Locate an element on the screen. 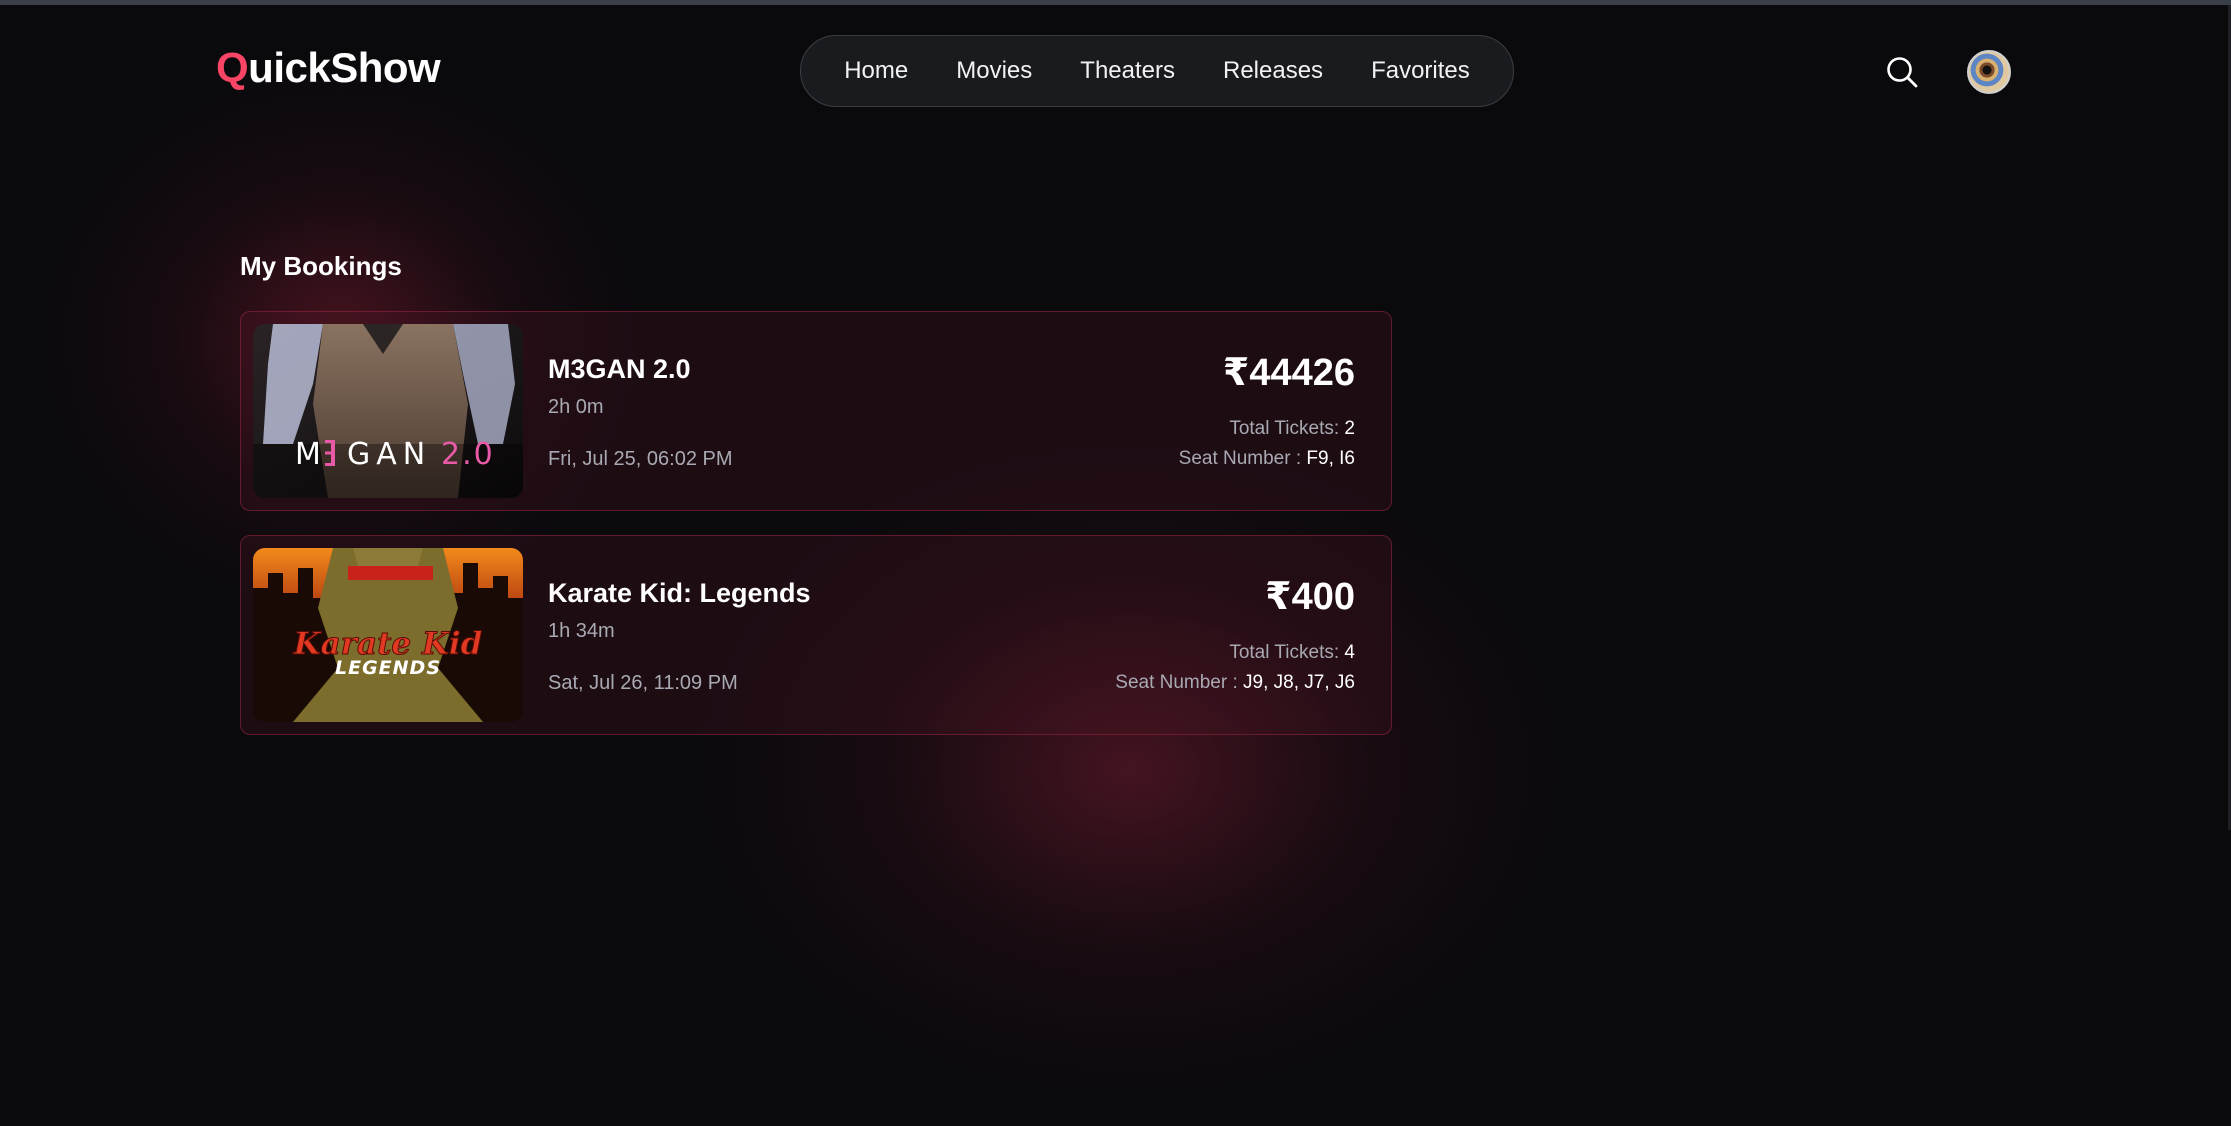 The image size is (2231, 1126). seat-numbers: Seat Number : F9, I6 is located at coordinates (1267, 459).